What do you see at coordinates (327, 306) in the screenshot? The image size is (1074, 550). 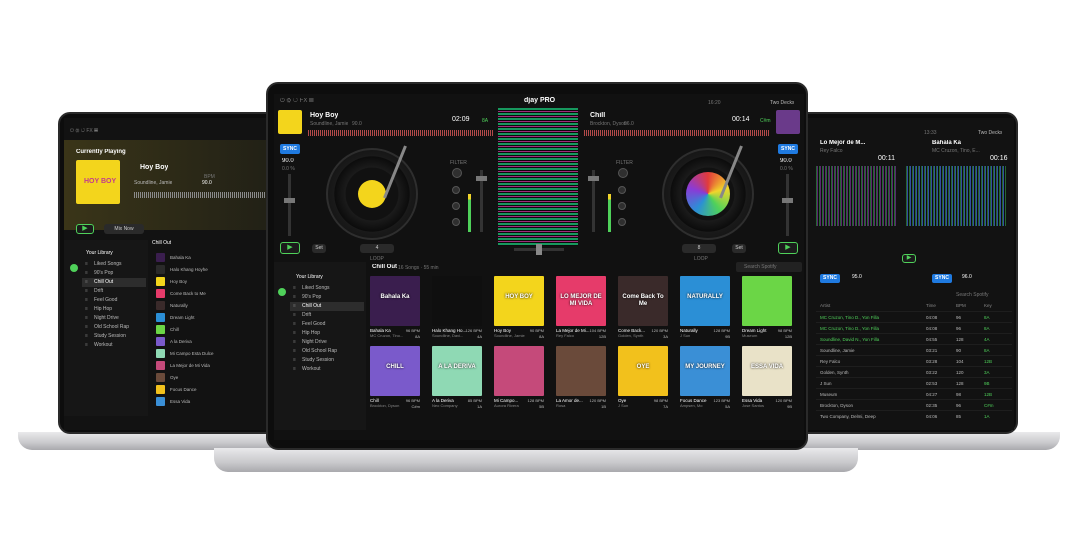 I see `library-item: Chill Out` at bounding box center [327, 306].